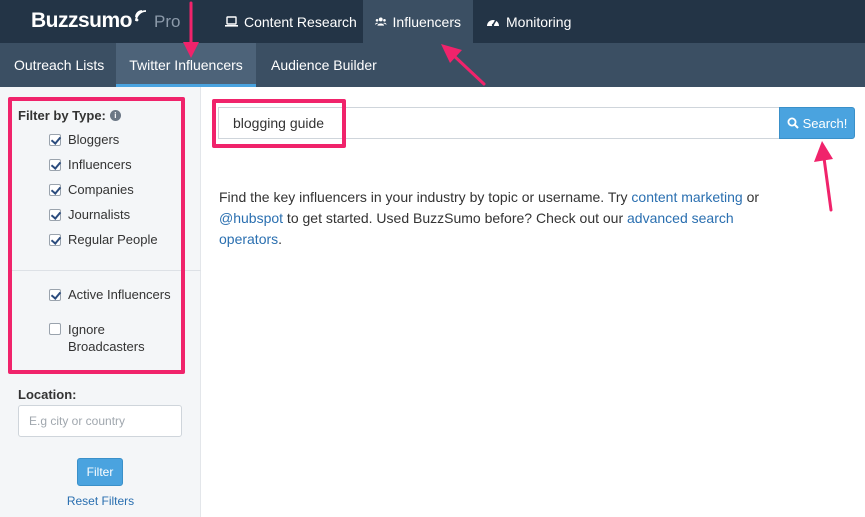 The image size is (865, 517). I want to click on content-marketing-link: content marketing, so click(686, 197).